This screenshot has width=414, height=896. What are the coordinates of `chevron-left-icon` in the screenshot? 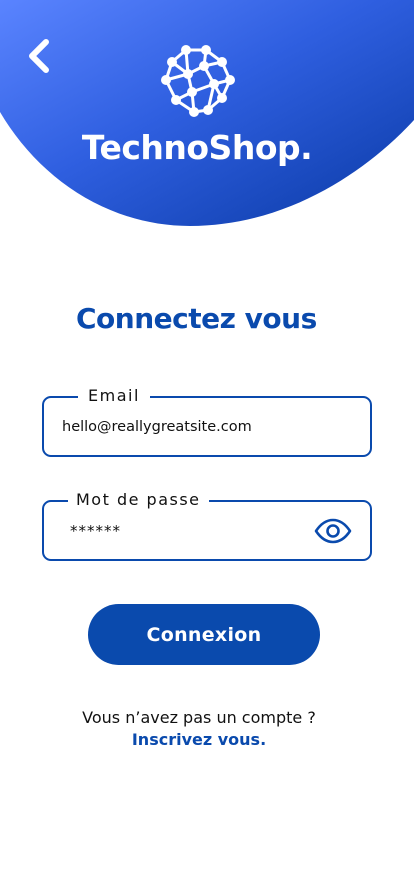 It's located at (40, 56).